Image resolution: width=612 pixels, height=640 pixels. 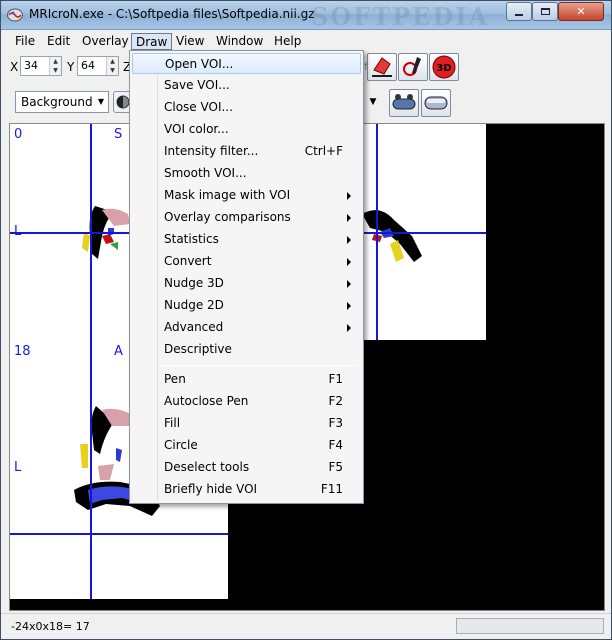 I want to click on slice-orientation: A, so click(x=118, y=351).